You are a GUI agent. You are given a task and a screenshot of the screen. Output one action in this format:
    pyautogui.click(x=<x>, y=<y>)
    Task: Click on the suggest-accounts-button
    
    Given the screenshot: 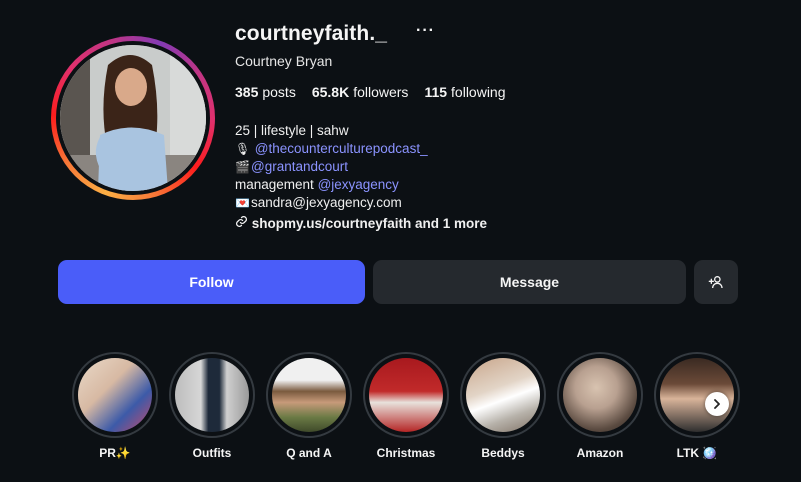 What is the action you would take?
    pyautogui.click(x=716, y=282)
    